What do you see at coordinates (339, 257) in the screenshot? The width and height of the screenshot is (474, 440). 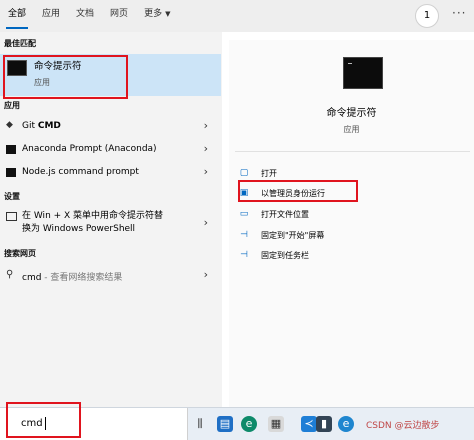 I see `action-pin-to-taskbar: ⊣ 固定到任务栏` at bounding box center [339, 257].